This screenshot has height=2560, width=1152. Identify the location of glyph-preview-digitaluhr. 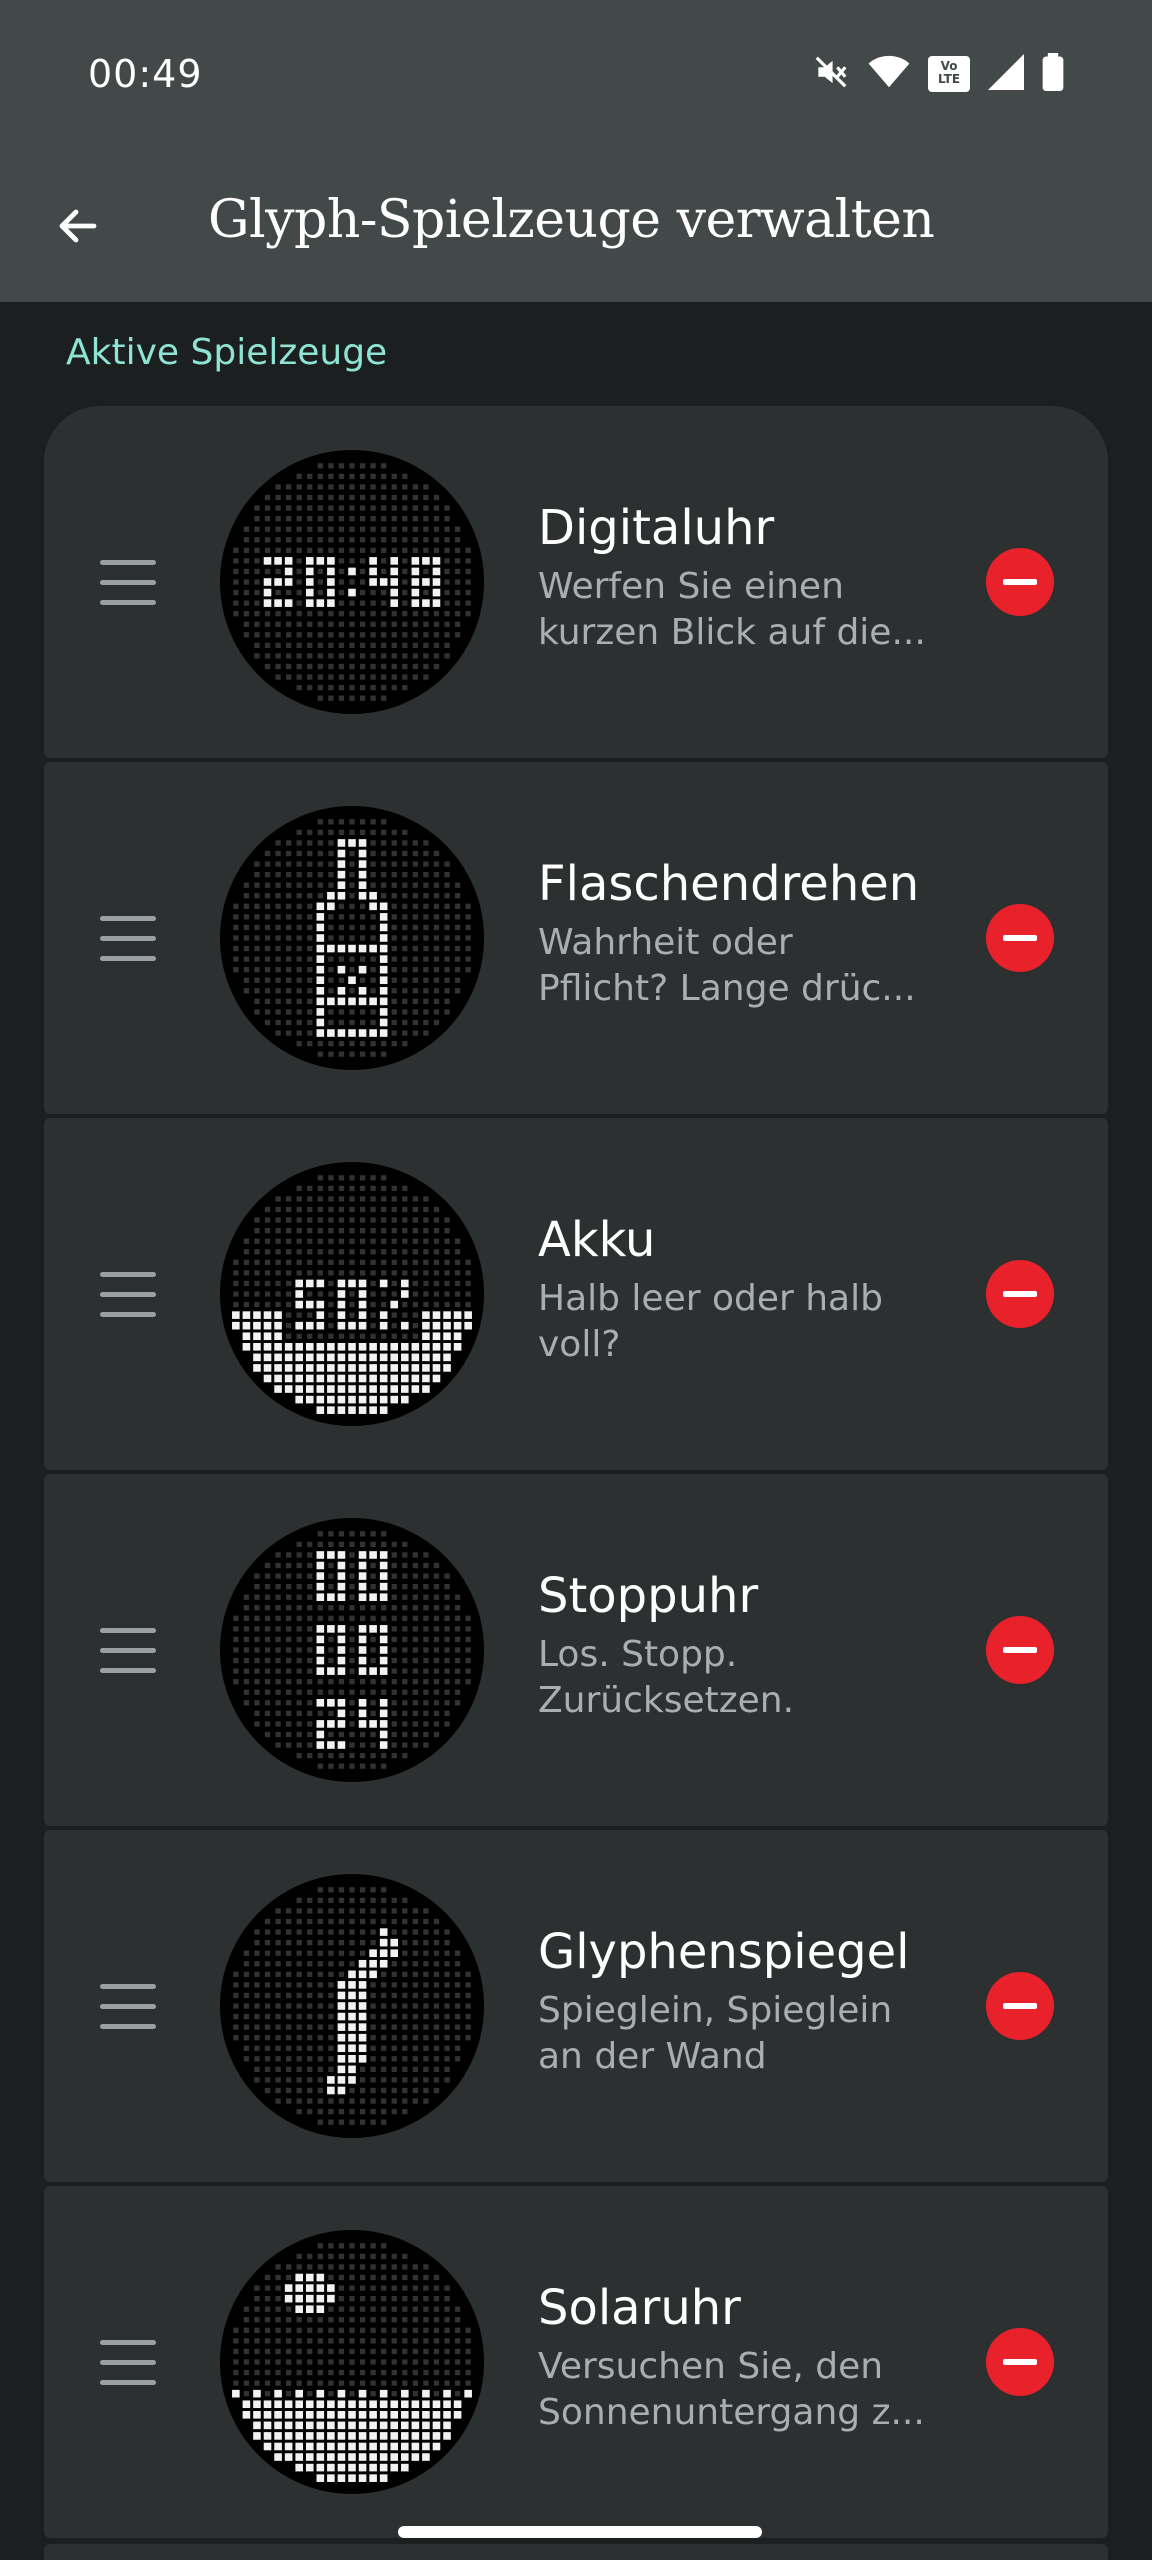
(352, 582).